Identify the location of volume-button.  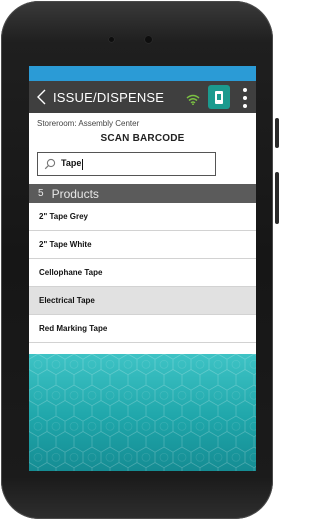
(277, 133).